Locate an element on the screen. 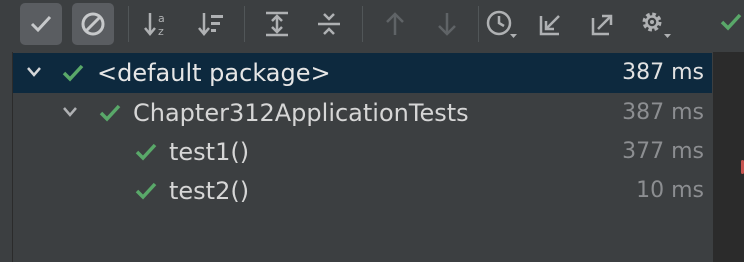 The width and height of the screenshot is (744, 262). svg-text: z is located at coordinates (161, 31).